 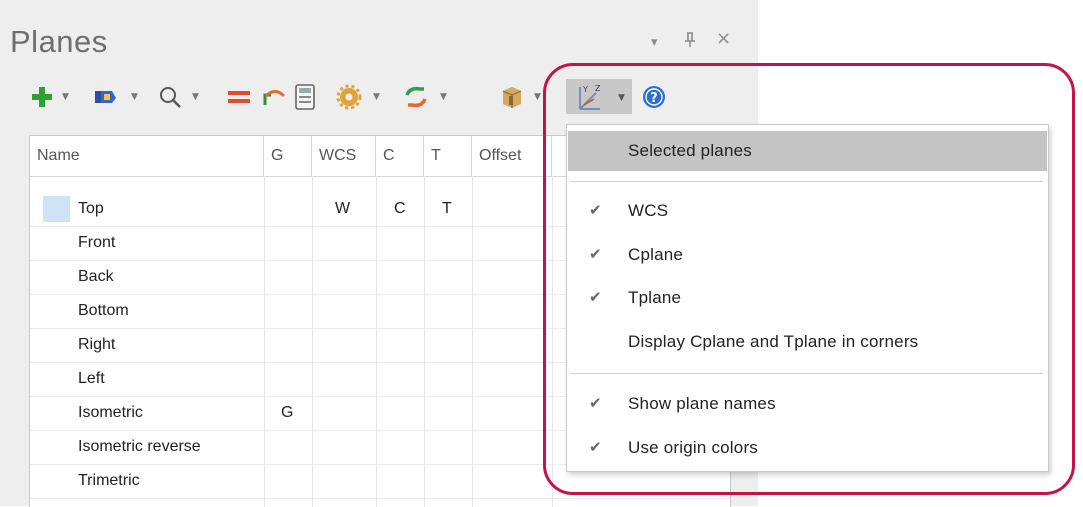 I want to click on search-button, so click(x=171, y=97).